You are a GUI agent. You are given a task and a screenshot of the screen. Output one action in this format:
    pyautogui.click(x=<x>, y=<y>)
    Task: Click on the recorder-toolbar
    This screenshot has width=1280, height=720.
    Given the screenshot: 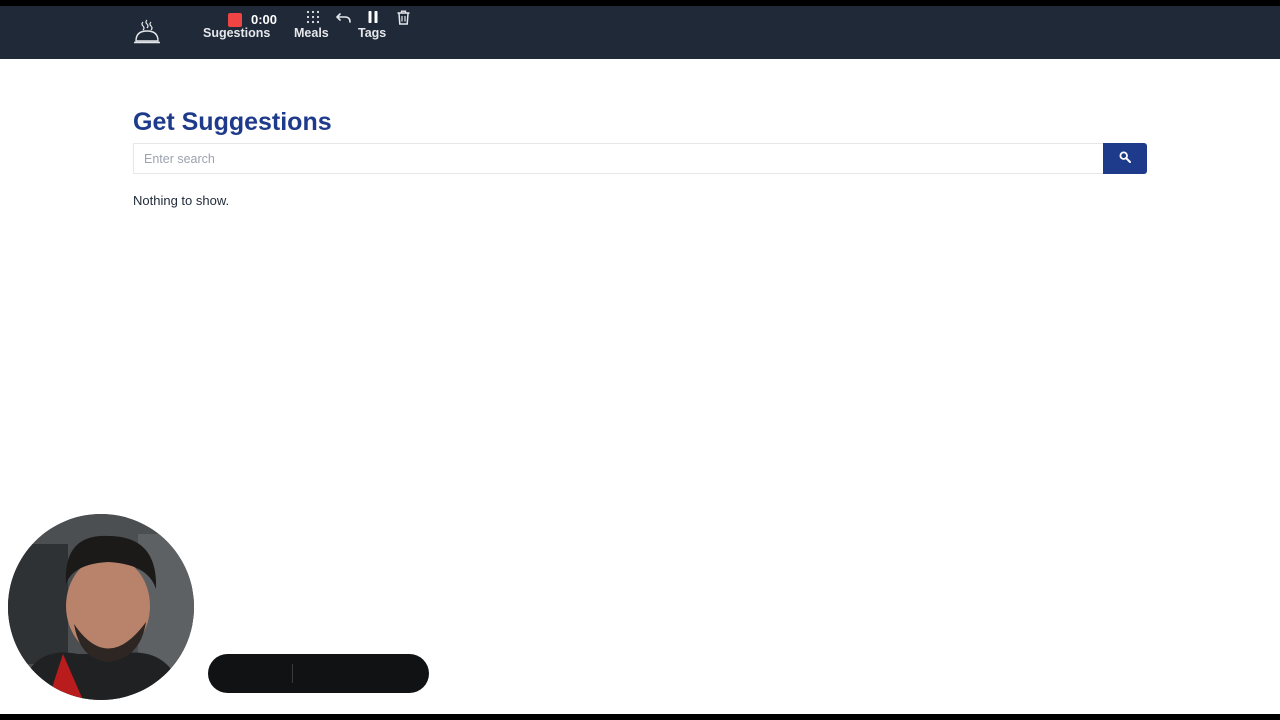 What is the action you would take?
    pyautogui.click(x=318, y=673)
    